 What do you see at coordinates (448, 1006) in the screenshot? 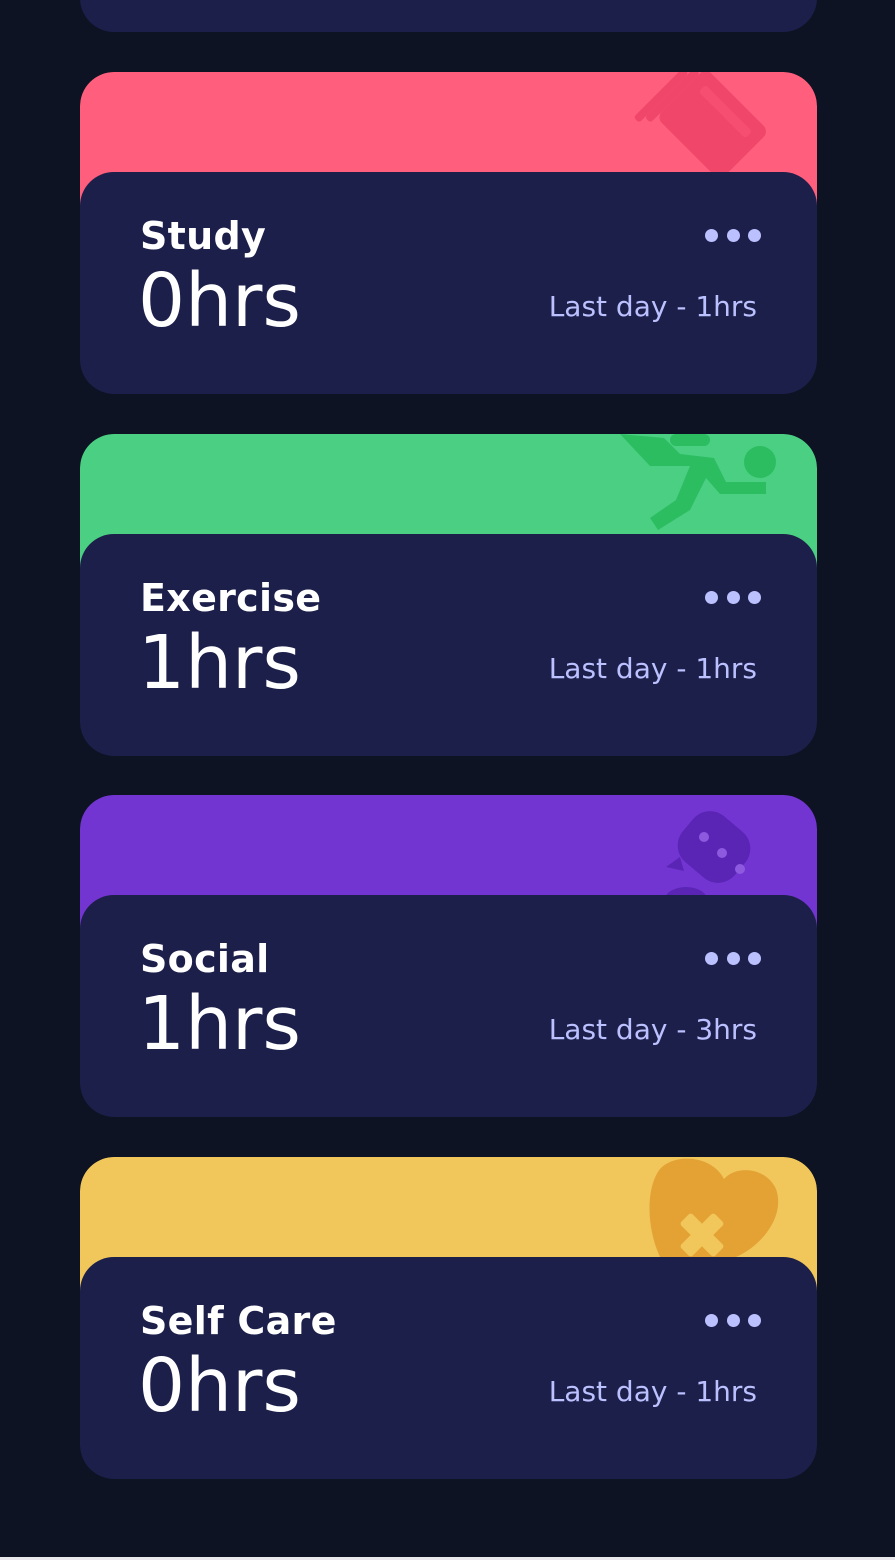
I see `card-social-body: Social 1hrs Last day - 3hrs` at bounding box center [448, 1006].